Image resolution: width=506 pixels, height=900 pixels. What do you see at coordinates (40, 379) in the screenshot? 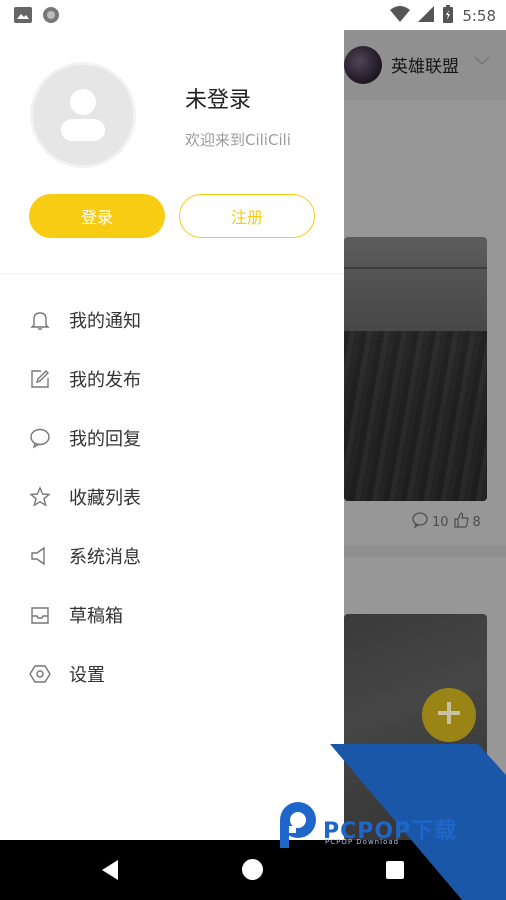
I see `edit-icon` at bounding box center [40, 379].